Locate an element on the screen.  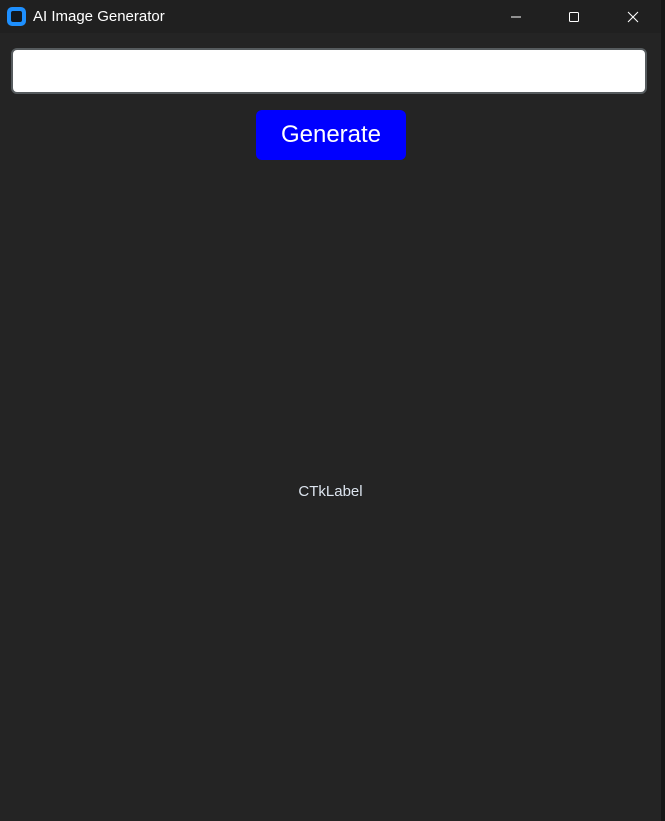
minimize-button is located at coordinates (516, 16).